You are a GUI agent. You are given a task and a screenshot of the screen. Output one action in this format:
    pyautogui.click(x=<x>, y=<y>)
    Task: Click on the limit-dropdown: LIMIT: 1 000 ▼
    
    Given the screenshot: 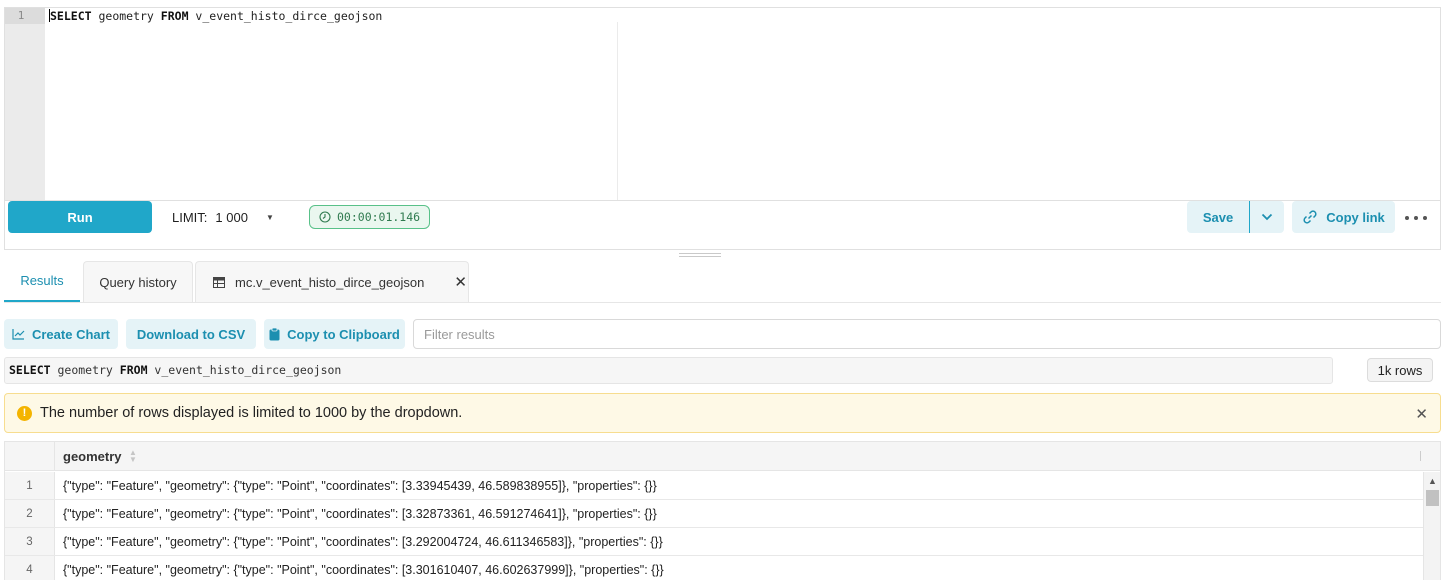 What is the action you would take?
    pyautogui.click(x=223, y=217)
    